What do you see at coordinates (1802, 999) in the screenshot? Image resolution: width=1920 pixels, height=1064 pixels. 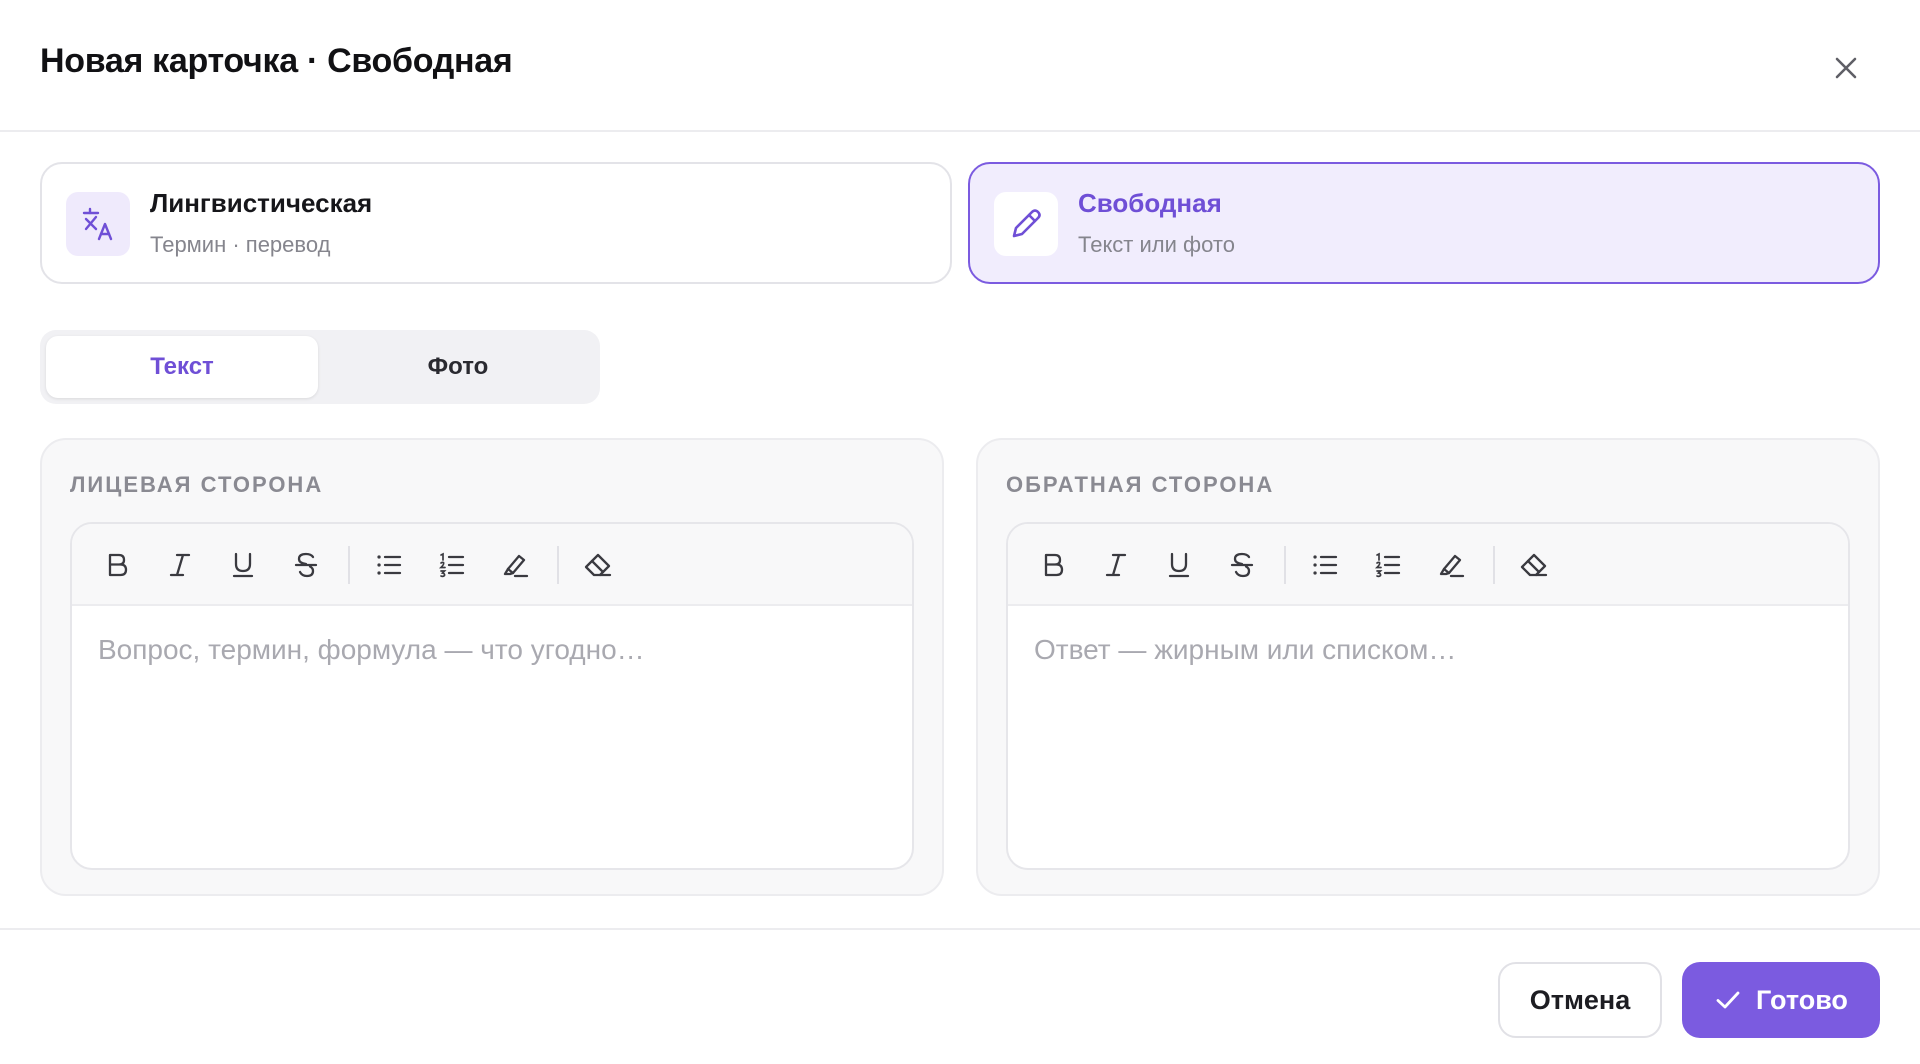 I see `done-label: Готово` at bounding box center [1802, 999].